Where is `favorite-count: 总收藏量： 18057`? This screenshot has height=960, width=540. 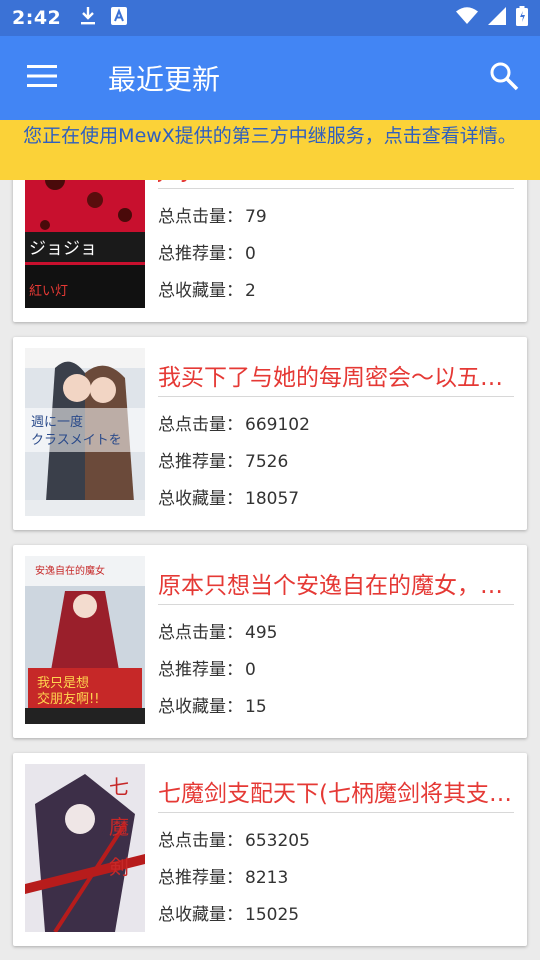
favorite-count: 总收藏量： 18057 is located at coordinates (228, 496).